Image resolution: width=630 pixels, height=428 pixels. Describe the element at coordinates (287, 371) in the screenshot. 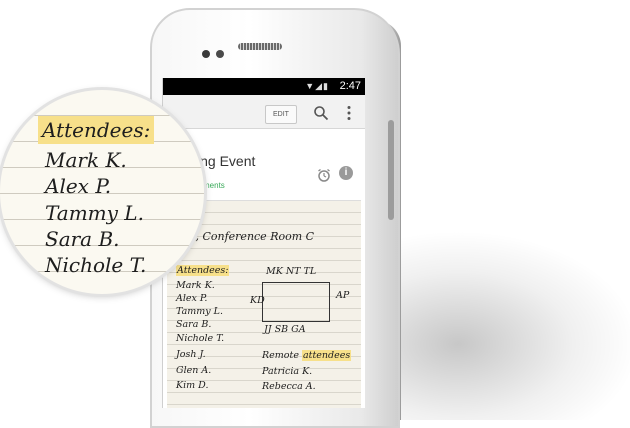

I see `remote-name: Patricia K.` at that location.